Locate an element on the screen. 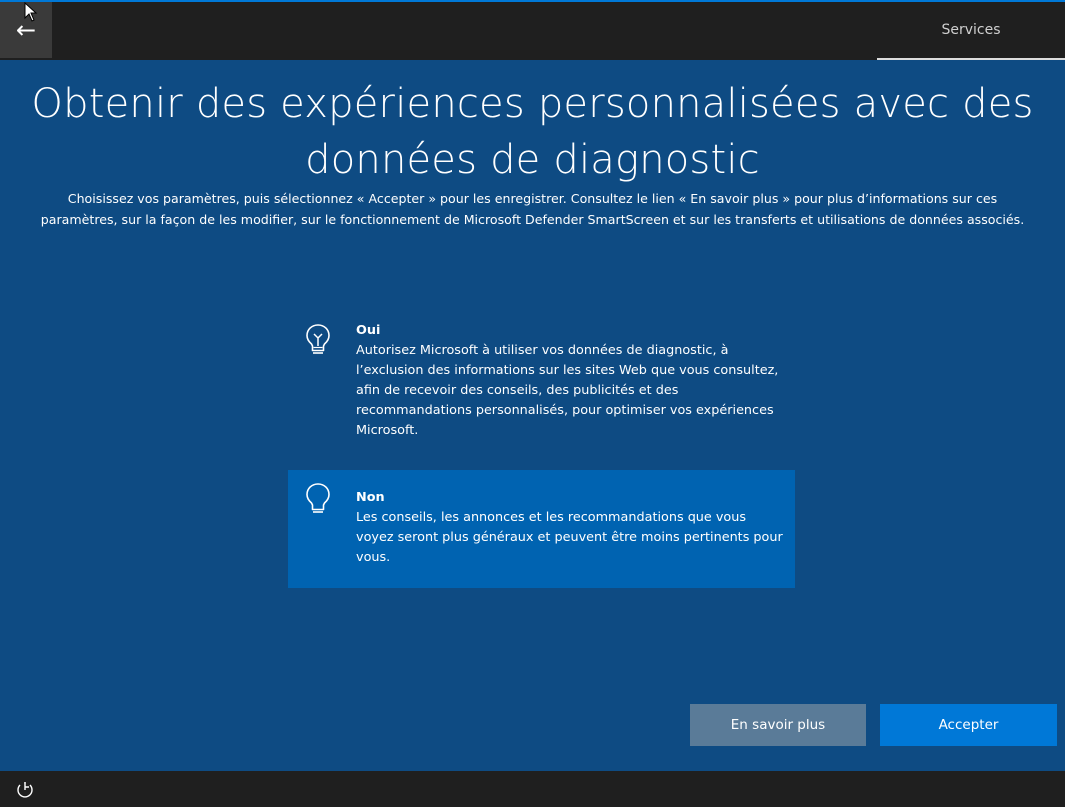 The image size is (1065, 807). option-no-title: Non is located at coordinates (370, 497).